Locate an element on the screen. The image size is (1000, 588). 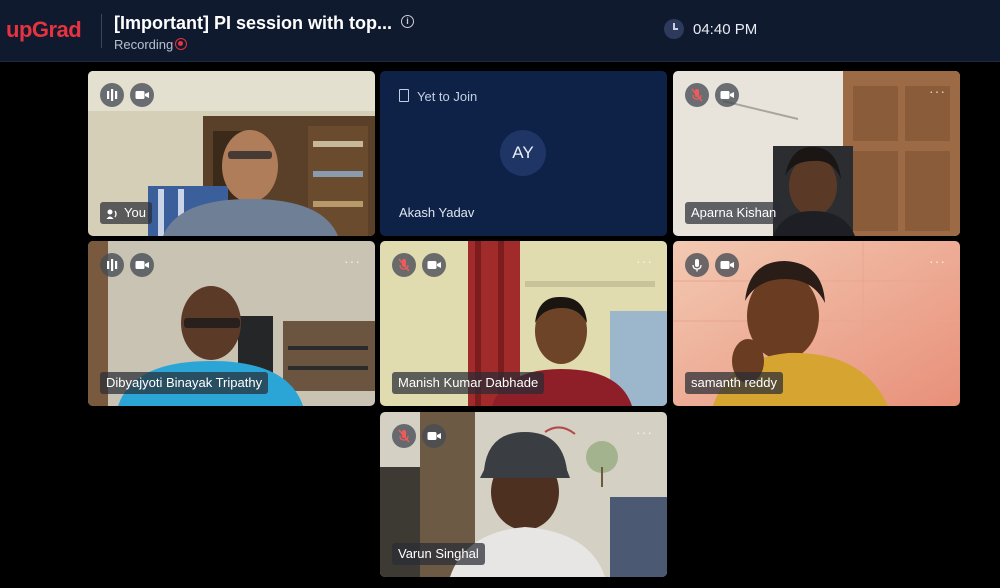
meeting-time: 04:40 PM is located at coordinates (725, 29).